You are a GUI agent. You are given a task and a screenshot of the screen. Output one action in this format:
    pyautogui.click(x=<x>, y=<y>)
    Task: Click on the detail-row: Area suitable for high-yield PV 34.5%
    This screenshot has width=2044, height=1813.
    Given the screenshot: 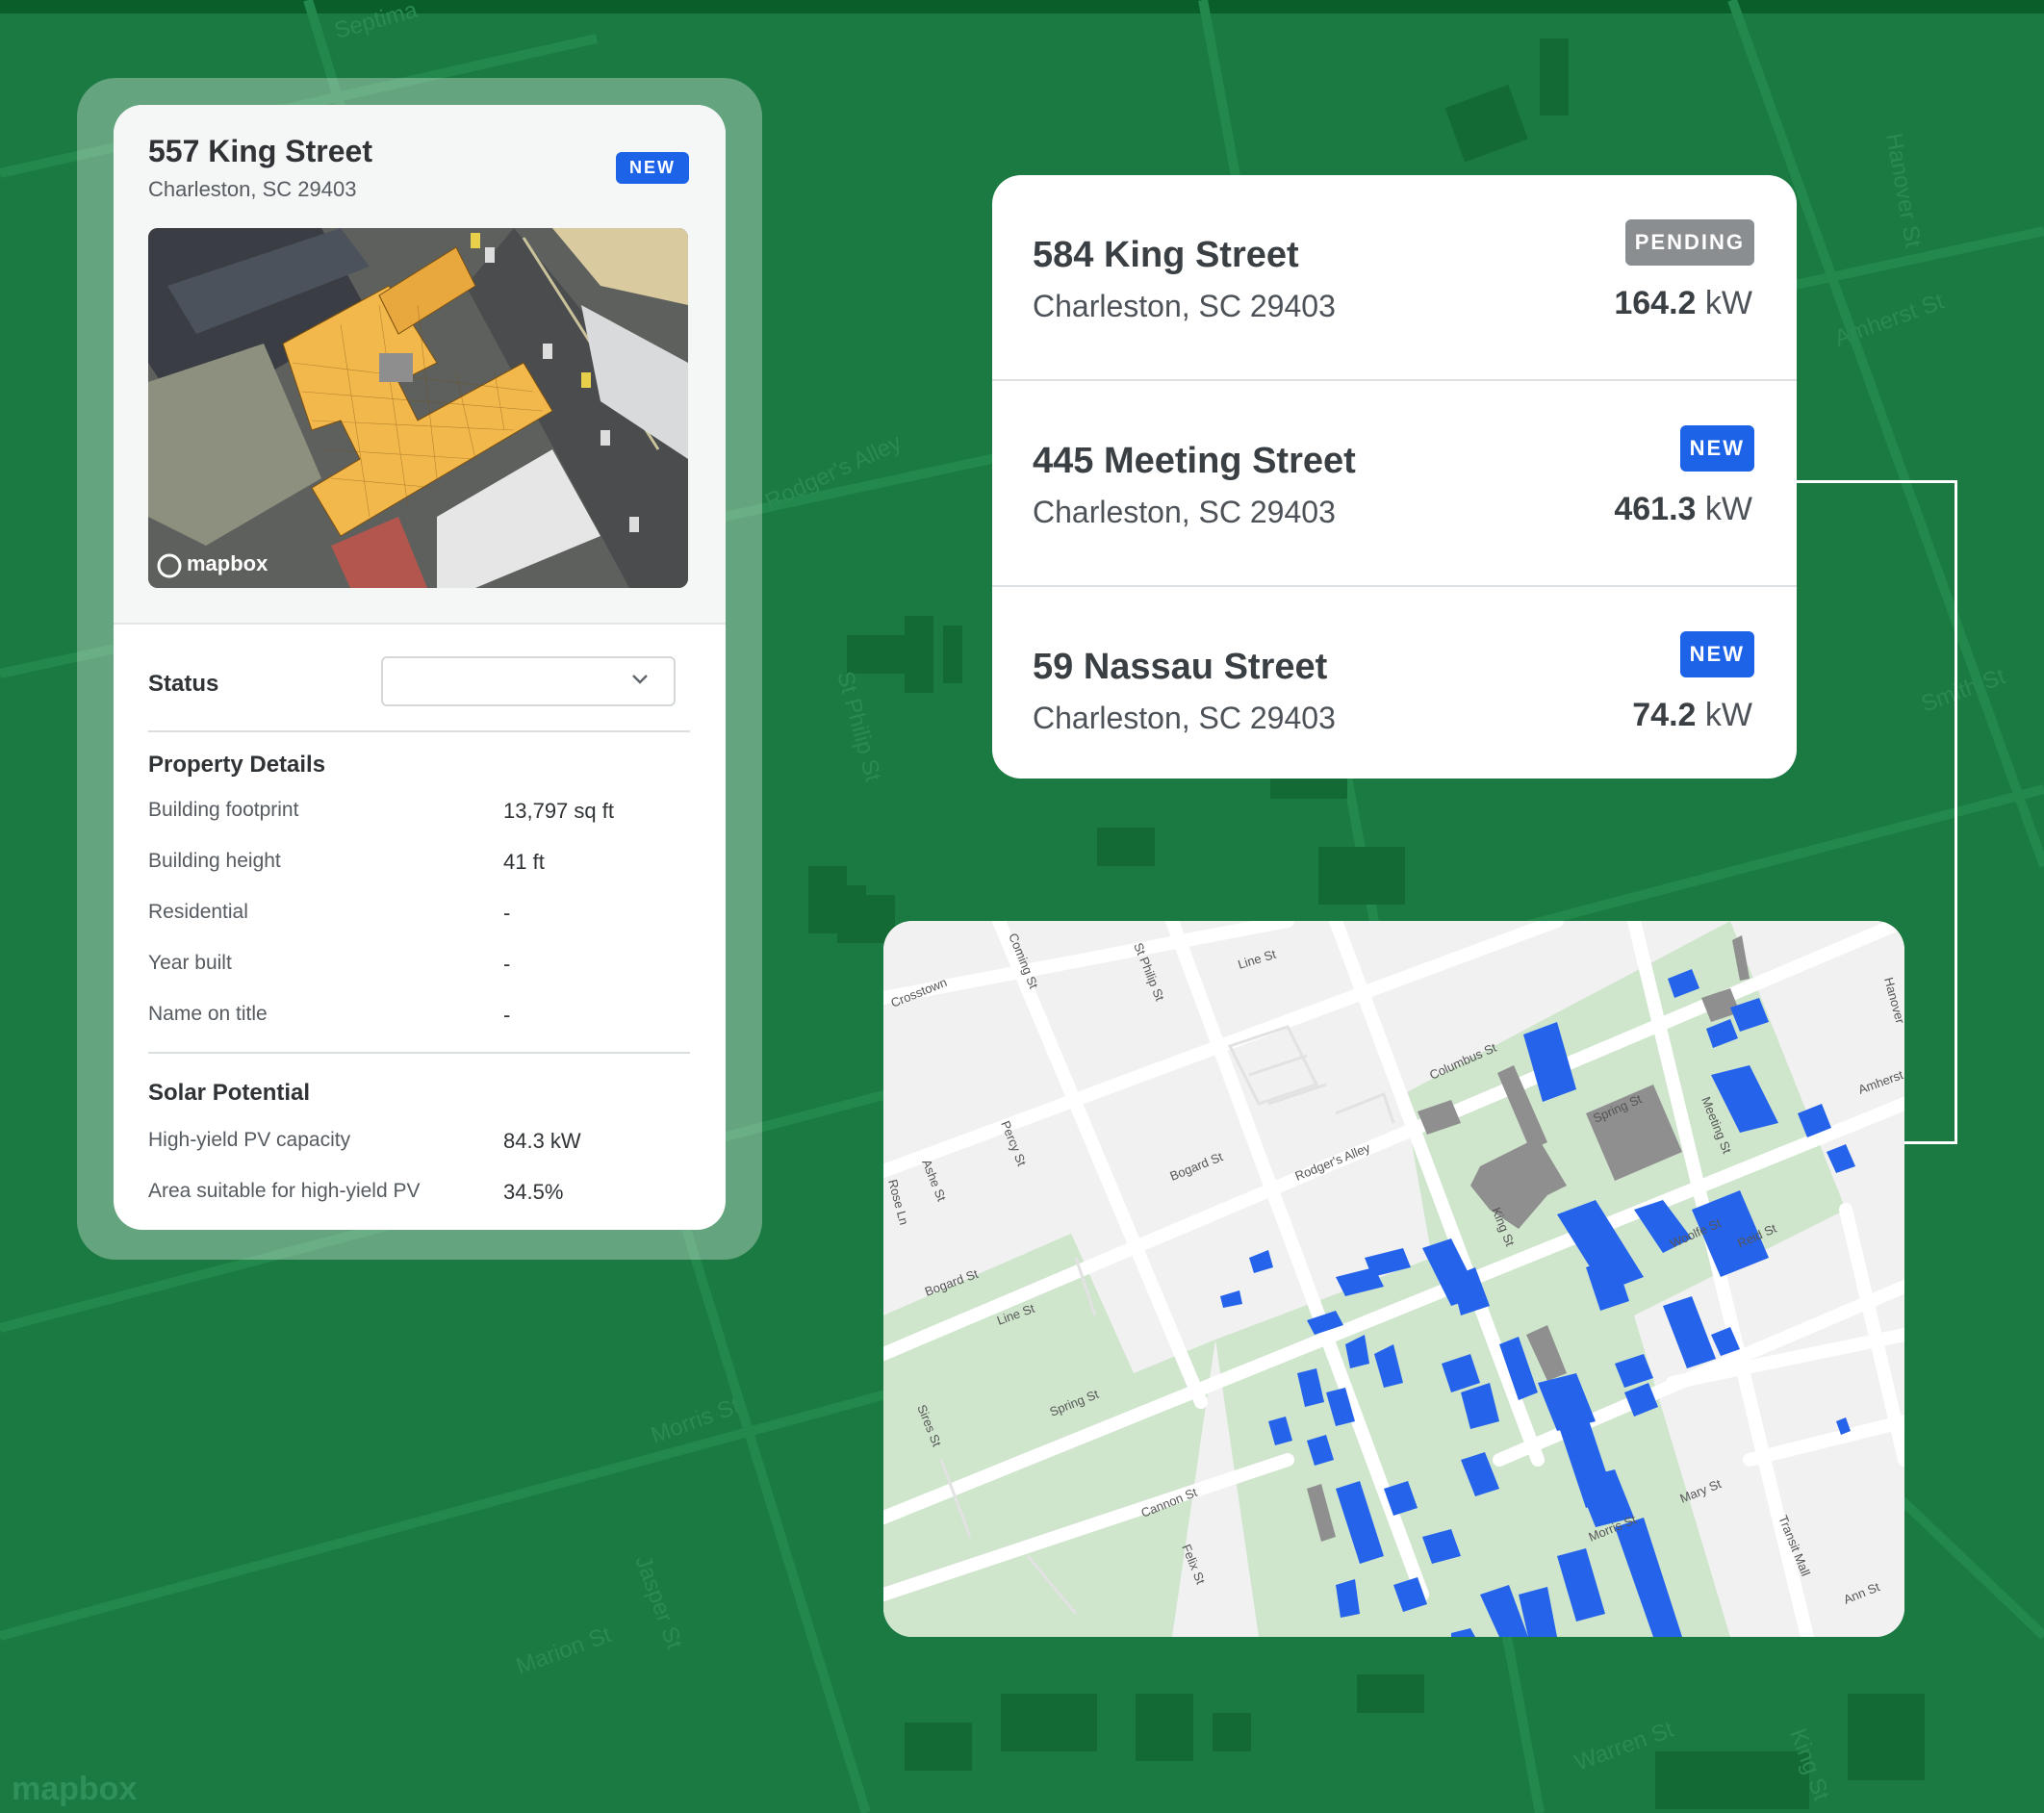 What is the action you would take?
    pyautogui.click(x=417, y=1199)
    